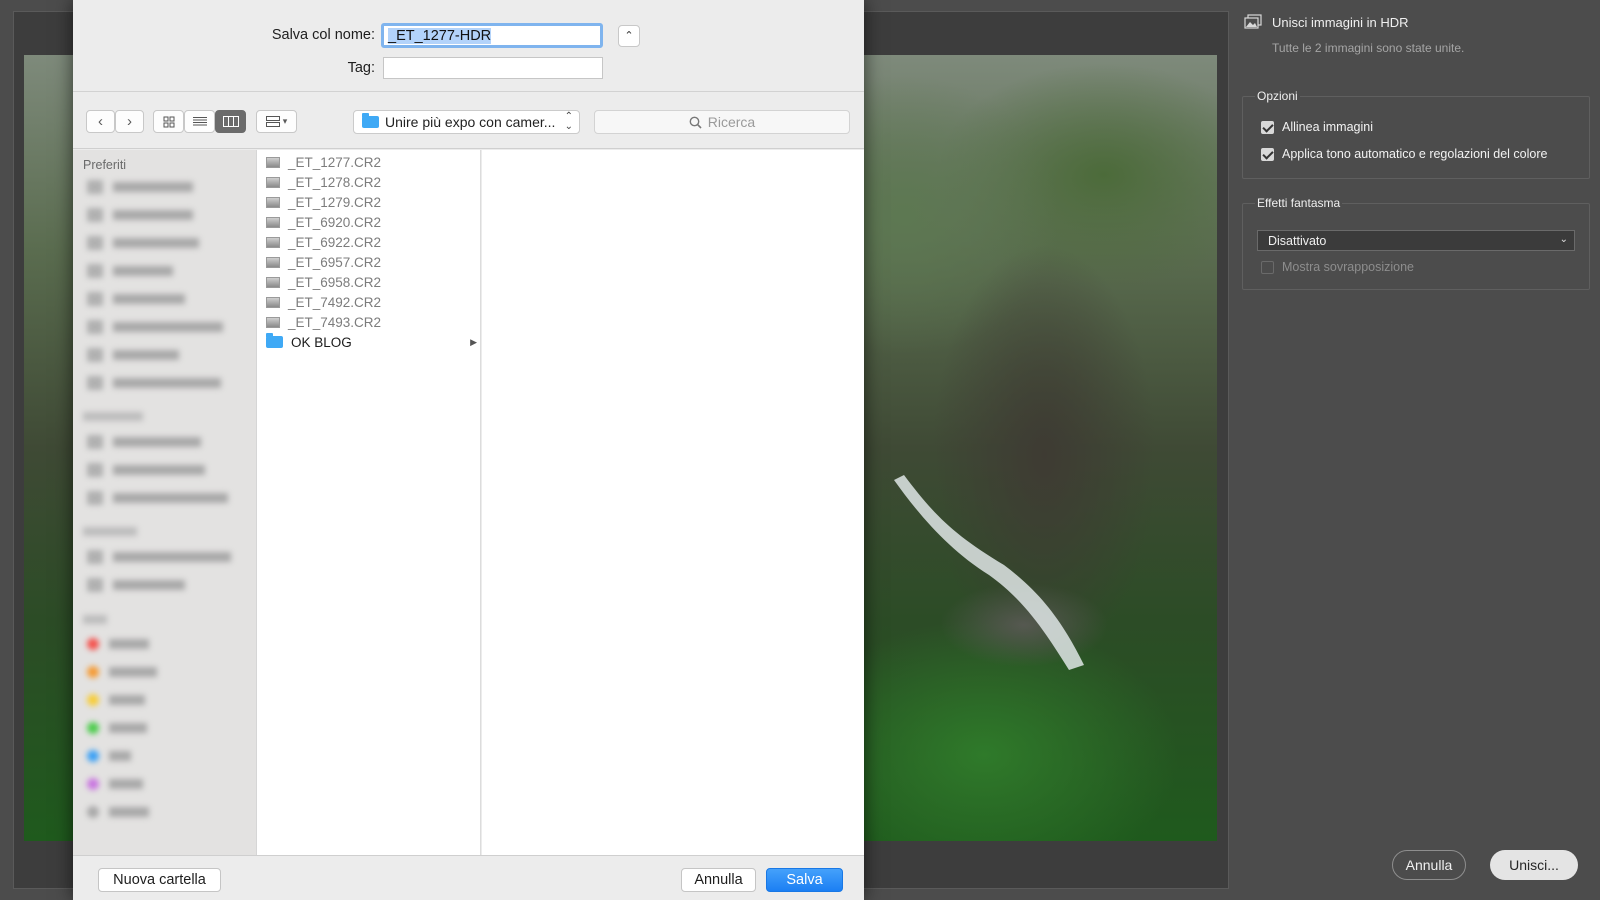 This screenshot has height=900, width=1600. I want to click on column-view-button, so click(230, 121).